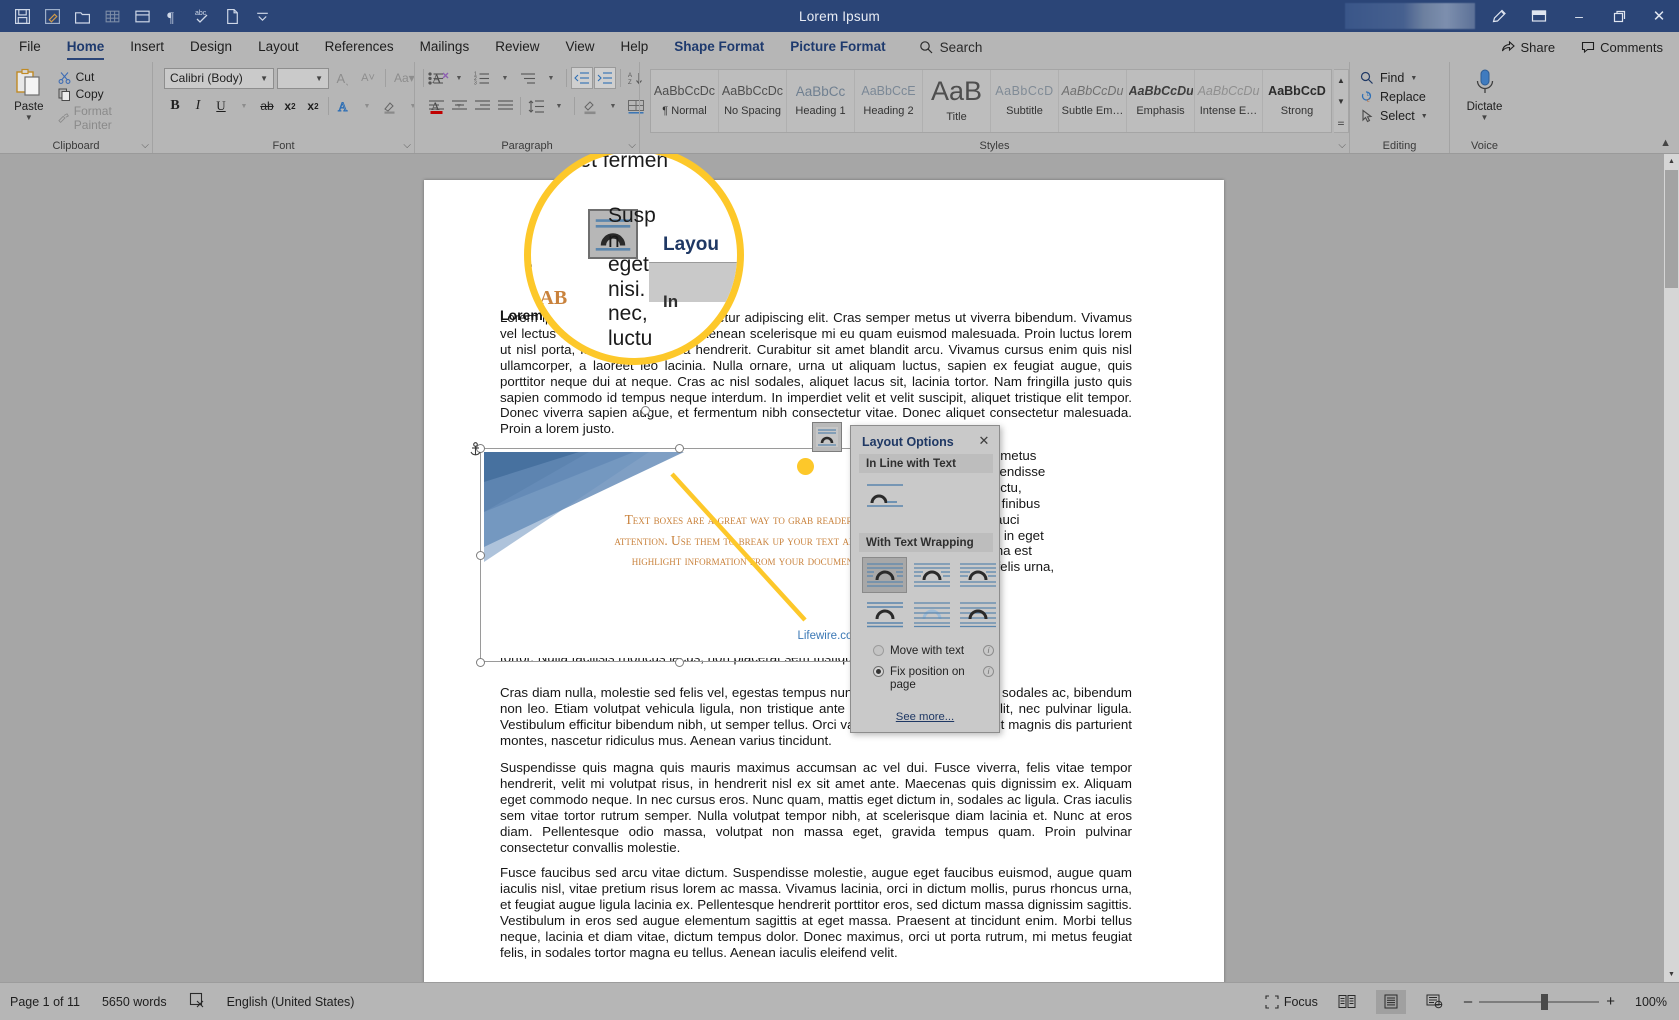  Describe the element at coordinates (221, 106) in the screenshot. I see `underline-button: U` at that location.